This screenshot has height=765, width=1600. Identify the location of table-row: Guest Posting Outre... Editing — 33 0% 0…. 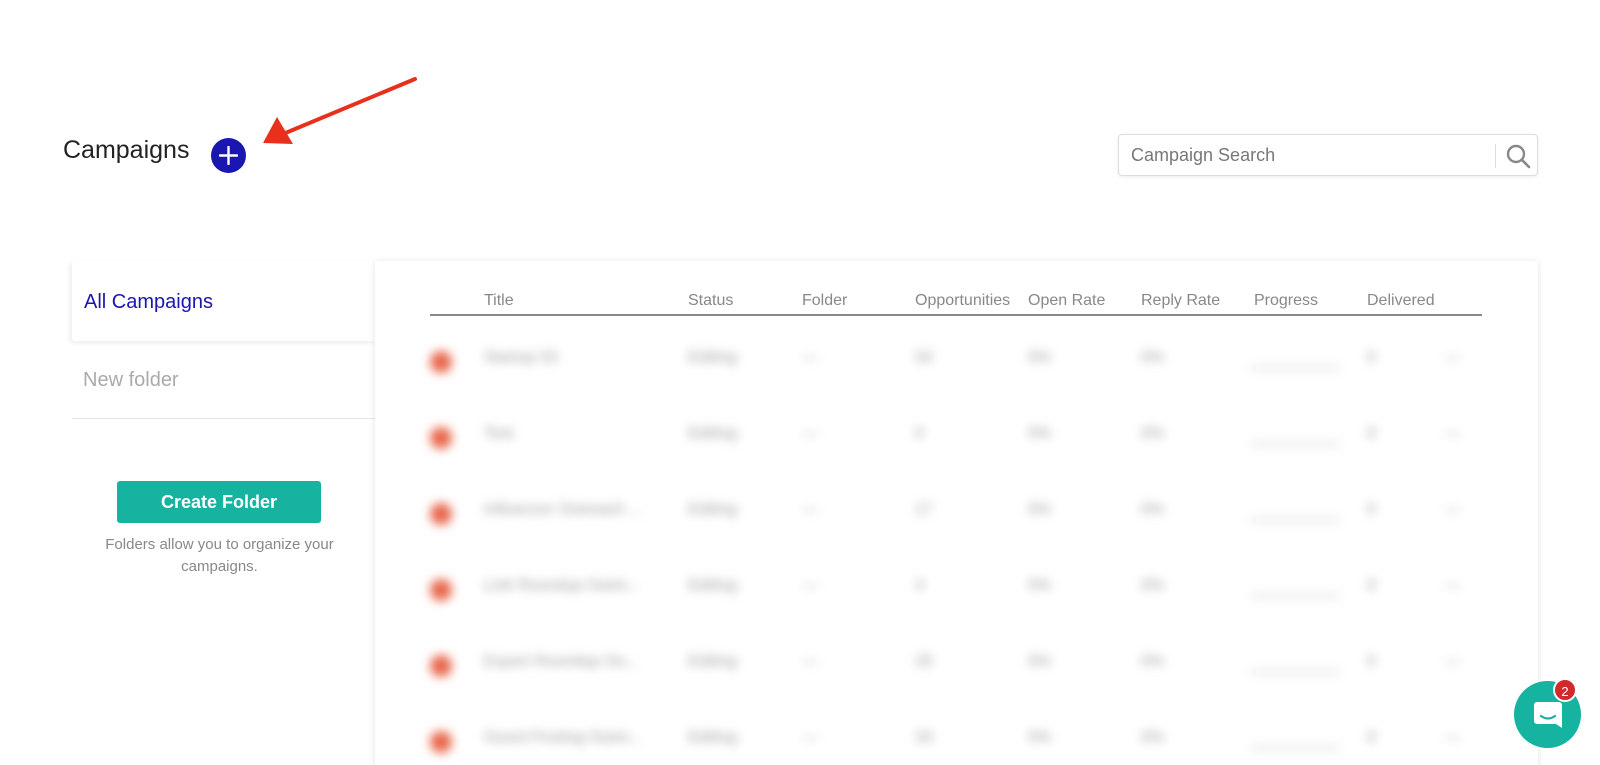
(956, 734).